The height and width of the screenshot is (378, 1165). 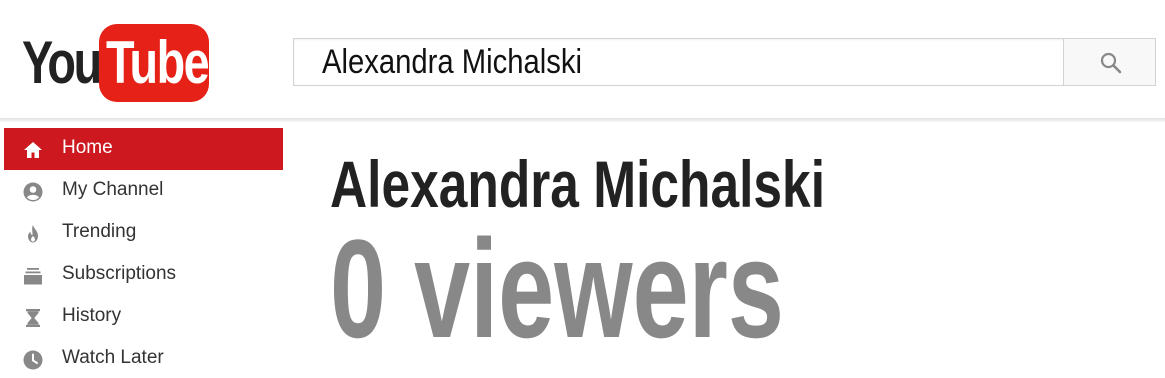 I want to click on sidebar-item-label: Home, so click(x=87, y=147).